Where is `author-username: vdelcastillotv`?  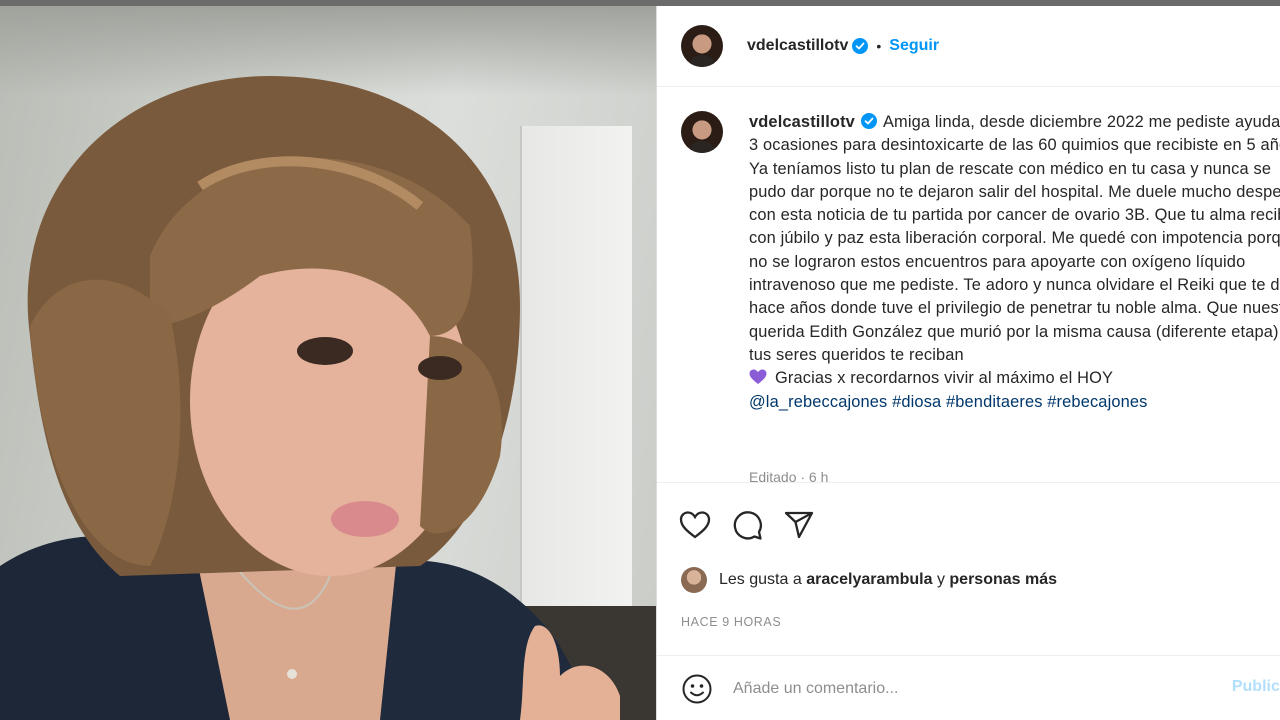 author-username: vdelcastillotv is located at coordinates (797, 46).